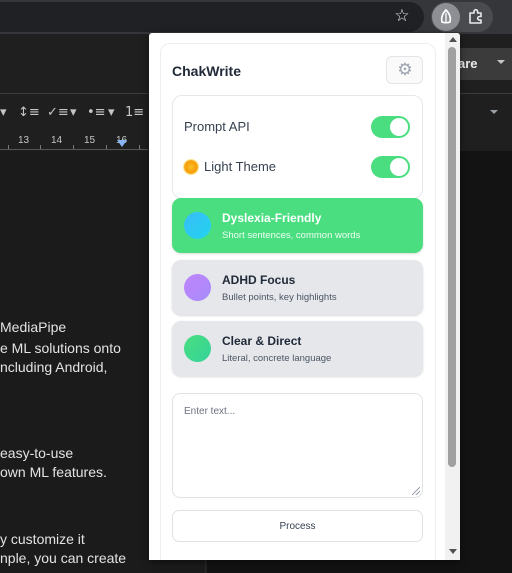  I want to click on document-text-line: ncluding Android,, so click(54, 367).